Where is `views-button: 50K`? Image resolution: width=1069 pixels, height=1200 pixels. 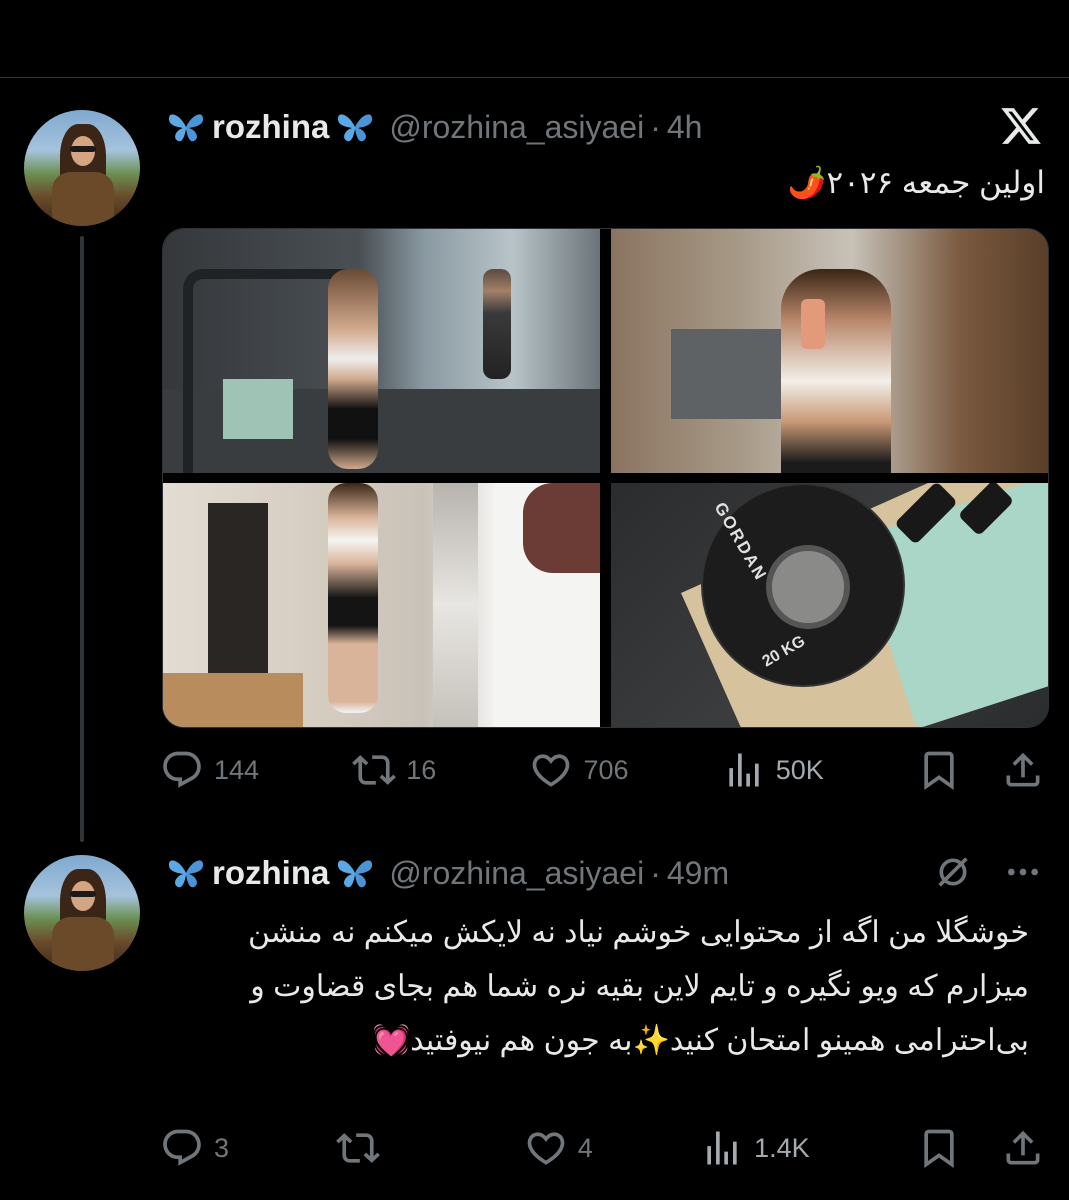 views-button: 50K is located at coordinates (773, 770).